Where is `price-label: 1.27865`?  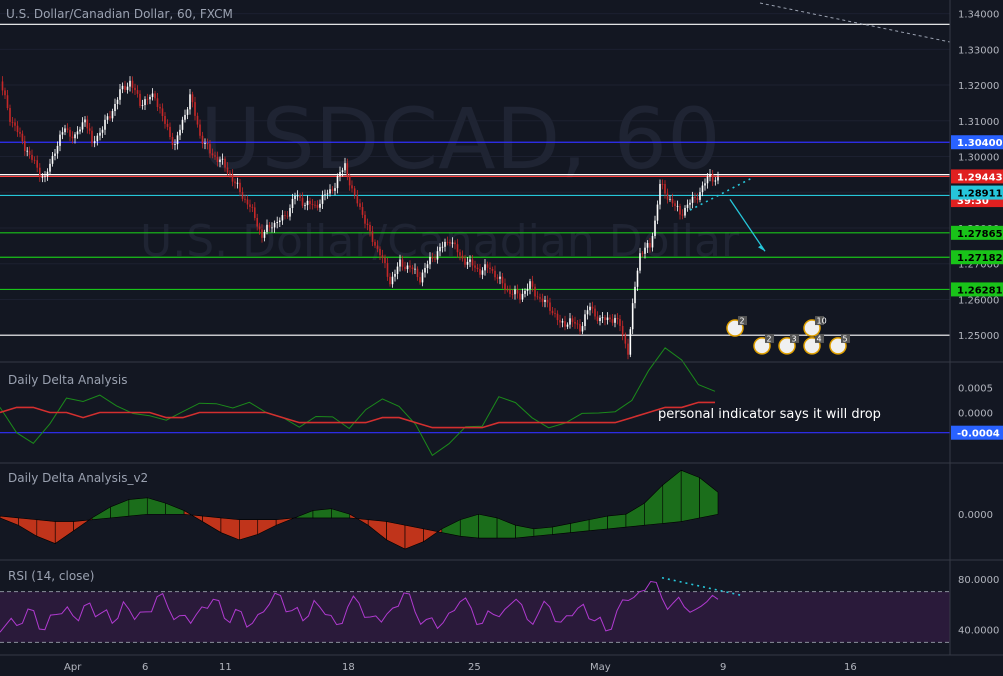 price-label: 1.27865 is located at coordinates (980, 234).